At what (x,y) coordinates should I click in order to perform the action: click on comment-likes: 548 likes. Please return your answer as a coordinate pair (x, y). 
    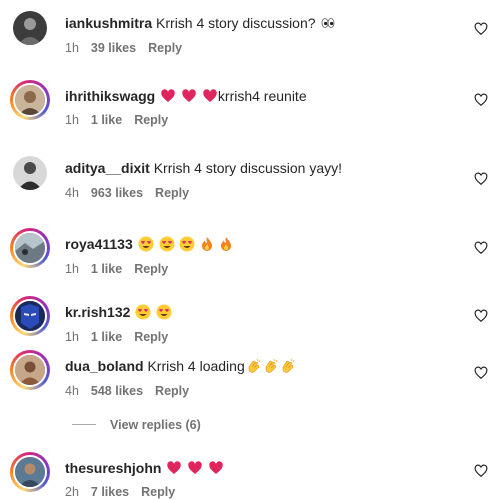
    Looking at the image, I should click on (117, 391).